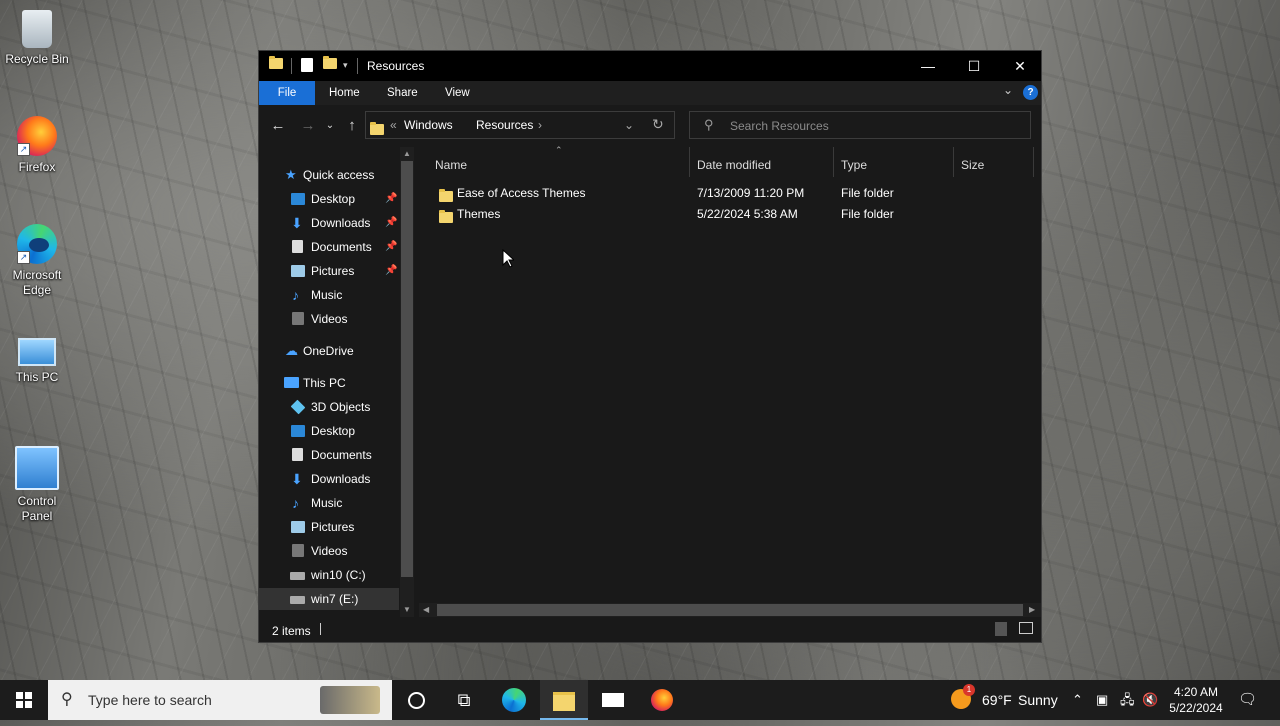  What do you see at coordinates (1150, 700) in the screenshot?
I see `volume-muted-icon: 🔇` at bounding box center [1150, 700].